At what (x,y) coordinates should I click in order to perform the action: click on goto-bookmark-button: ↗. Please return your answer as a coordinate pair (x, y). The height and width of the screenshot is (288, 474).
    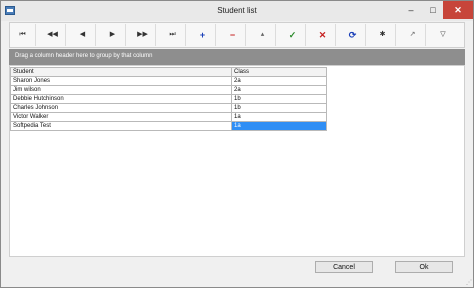
    Looking at the image, I should click on (413, 35).